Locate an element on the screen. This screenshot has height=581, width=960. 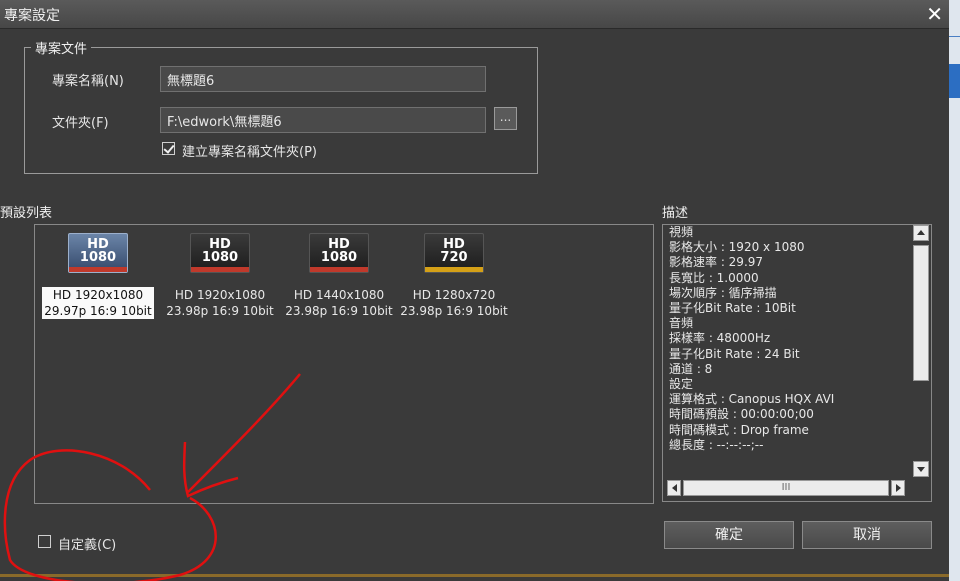
create-folder-checkbox is located at coordinates (168, 148).